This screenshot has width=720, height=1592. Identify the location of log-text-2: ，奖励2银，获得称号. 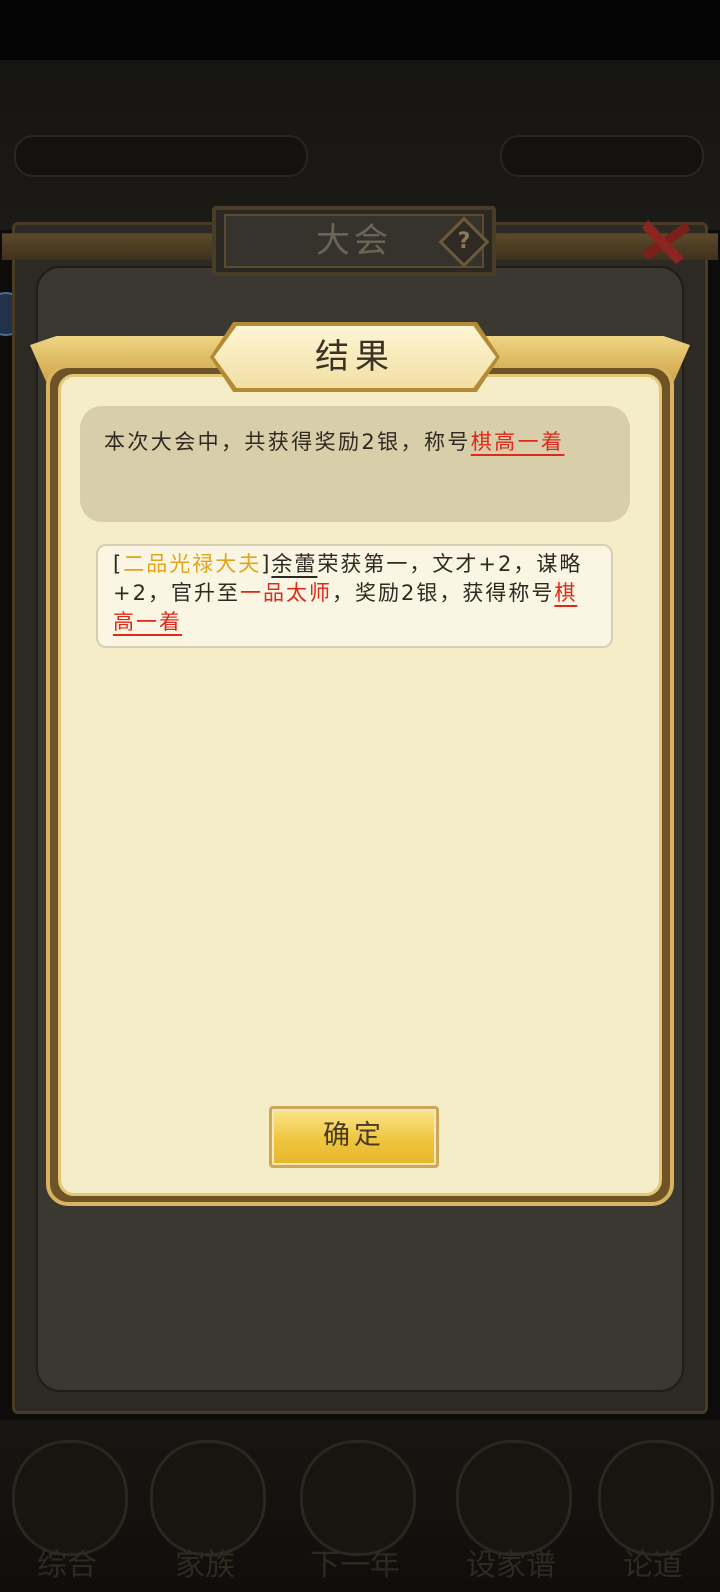
(443, 593).